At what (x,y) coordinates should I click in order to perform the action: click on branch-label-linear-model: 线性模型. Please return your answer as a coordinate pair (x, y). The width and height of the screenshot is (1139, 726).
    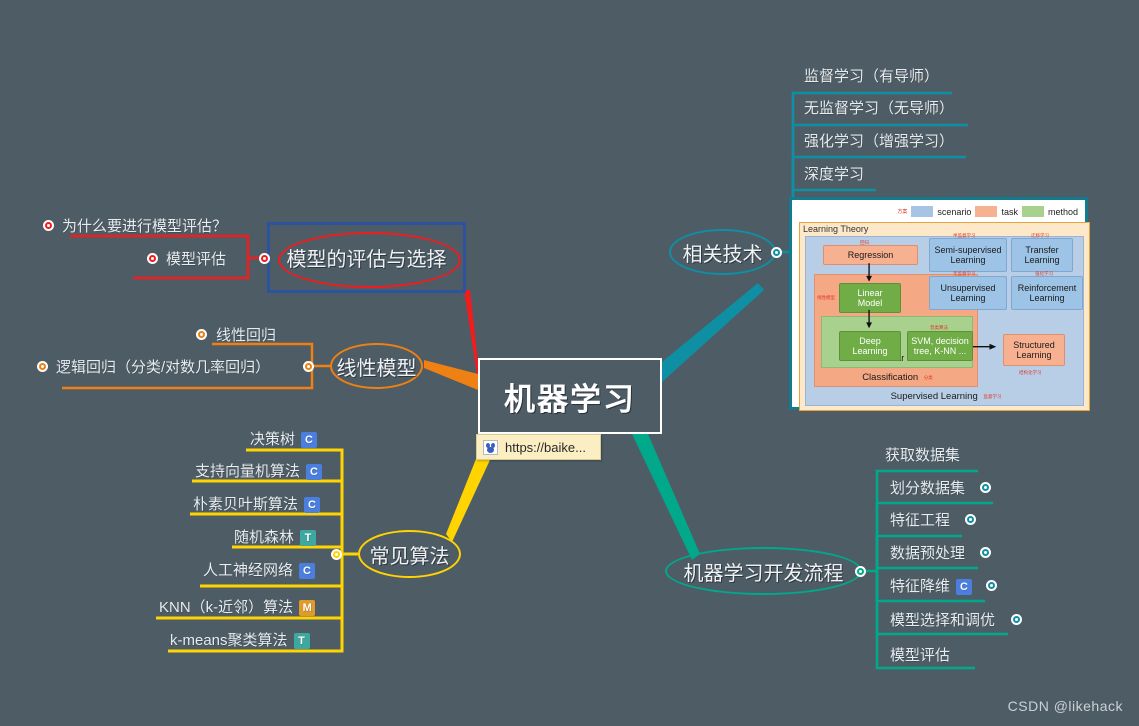
    Looking at the image, I should click on (376, 368).